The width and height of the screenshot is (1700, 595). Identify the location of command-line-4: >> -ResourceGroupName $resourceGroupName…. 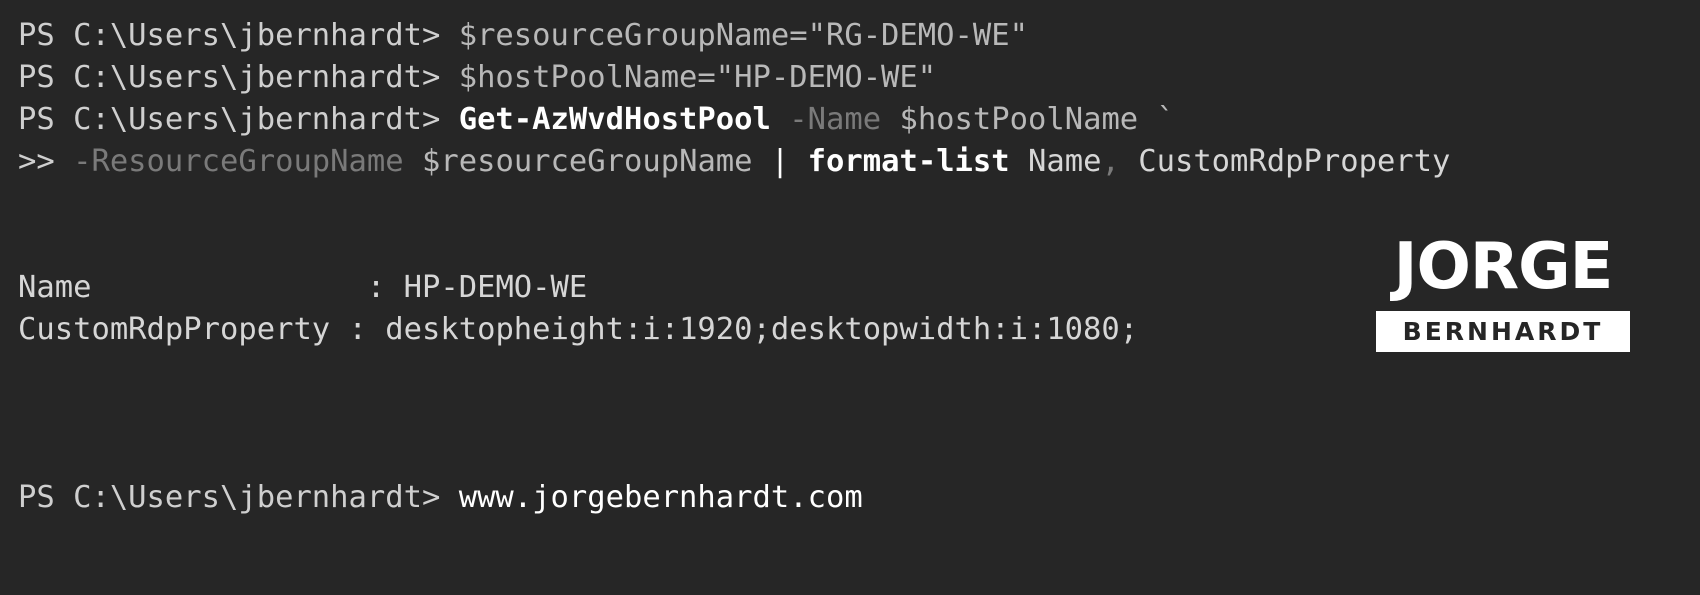
(734, 162).